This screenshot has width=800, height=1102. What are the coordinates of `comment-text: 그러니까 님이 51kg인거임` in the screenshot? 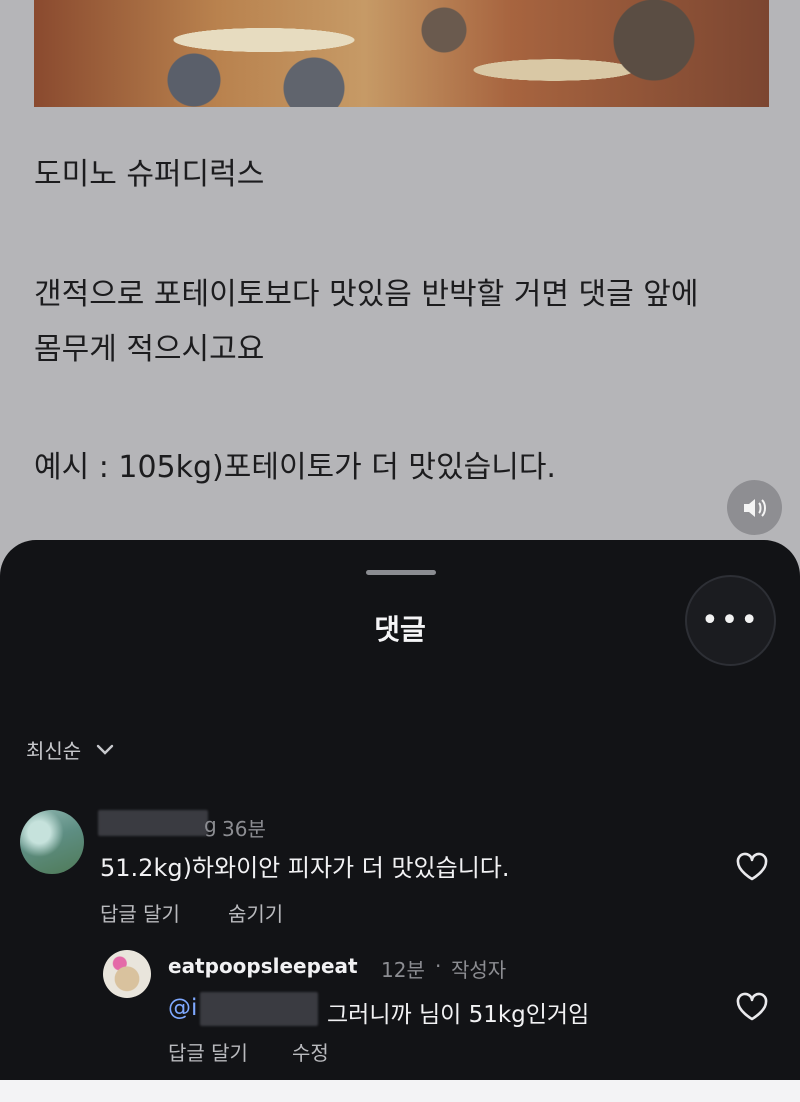 It's located at (458, 1015).